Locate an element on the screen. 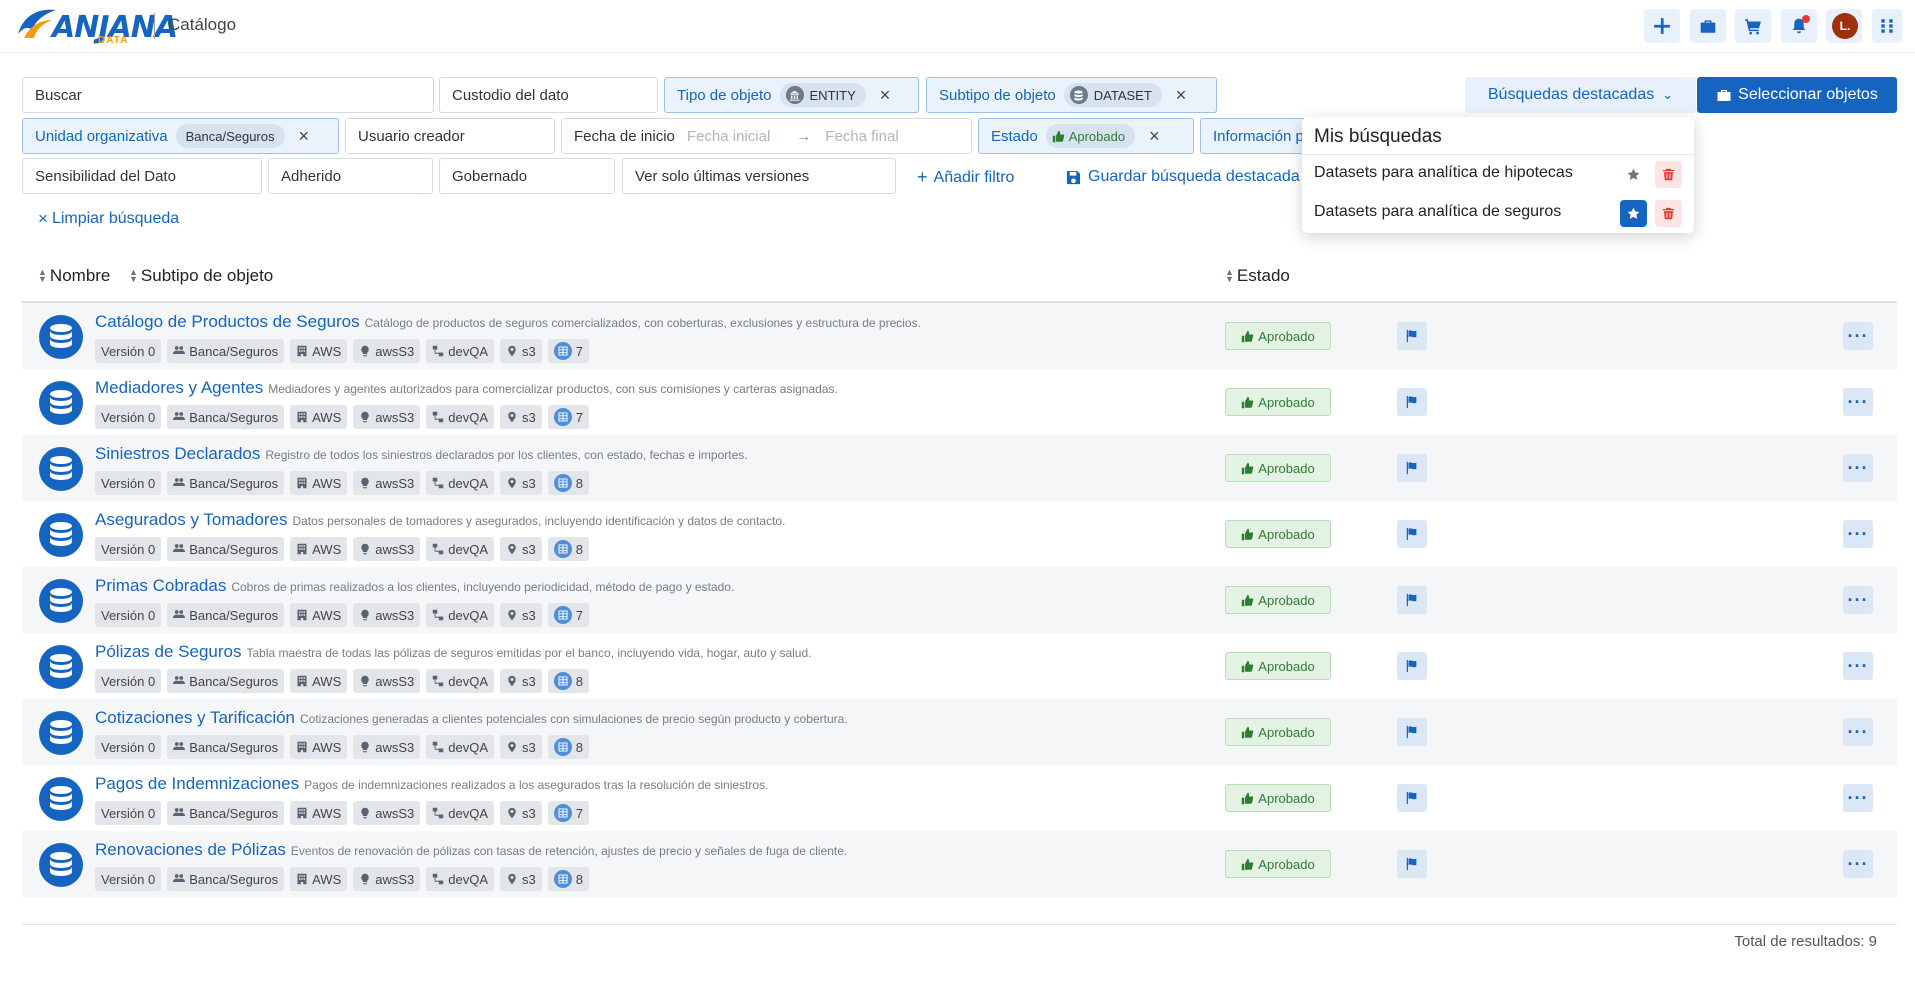 The width and height of the screenshot is (1915, 983). remove-object-subtype-icon: × is located at coordinates (1181, 95).